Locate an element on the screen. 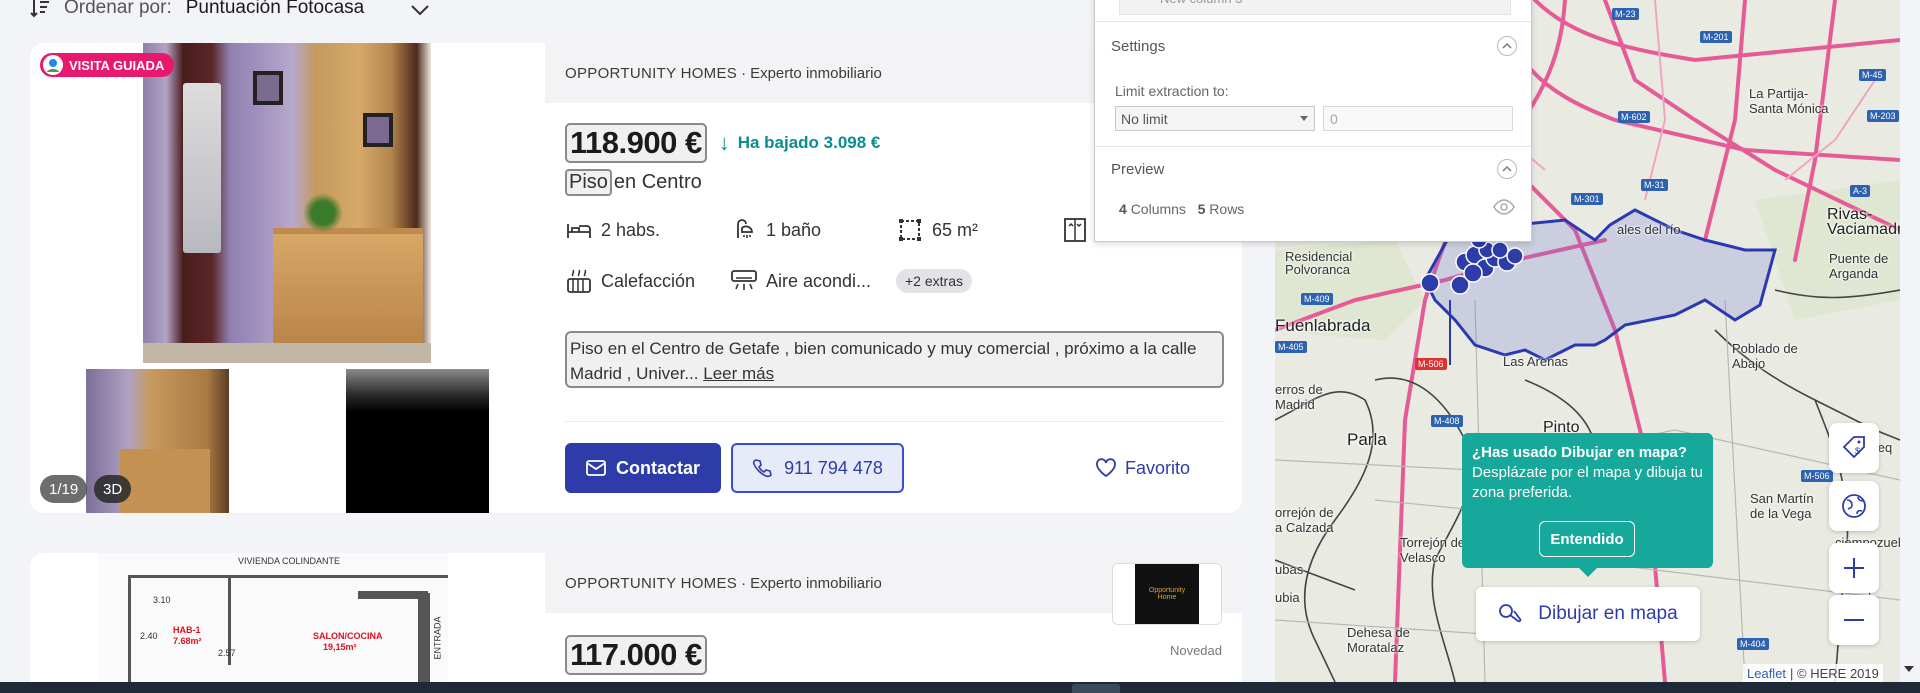  map-label: Torrejón de Velasco is located at coordinates (1433, 550).